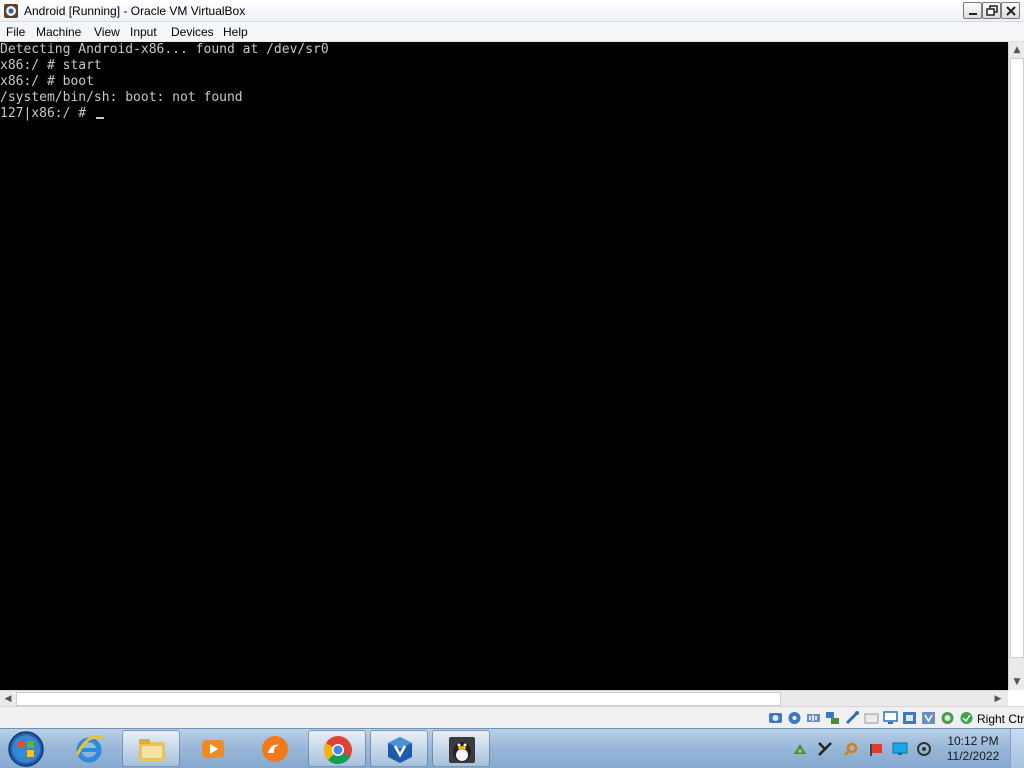  I want to click on console-prompt: 127|x86:/ #, so click(47, 113).